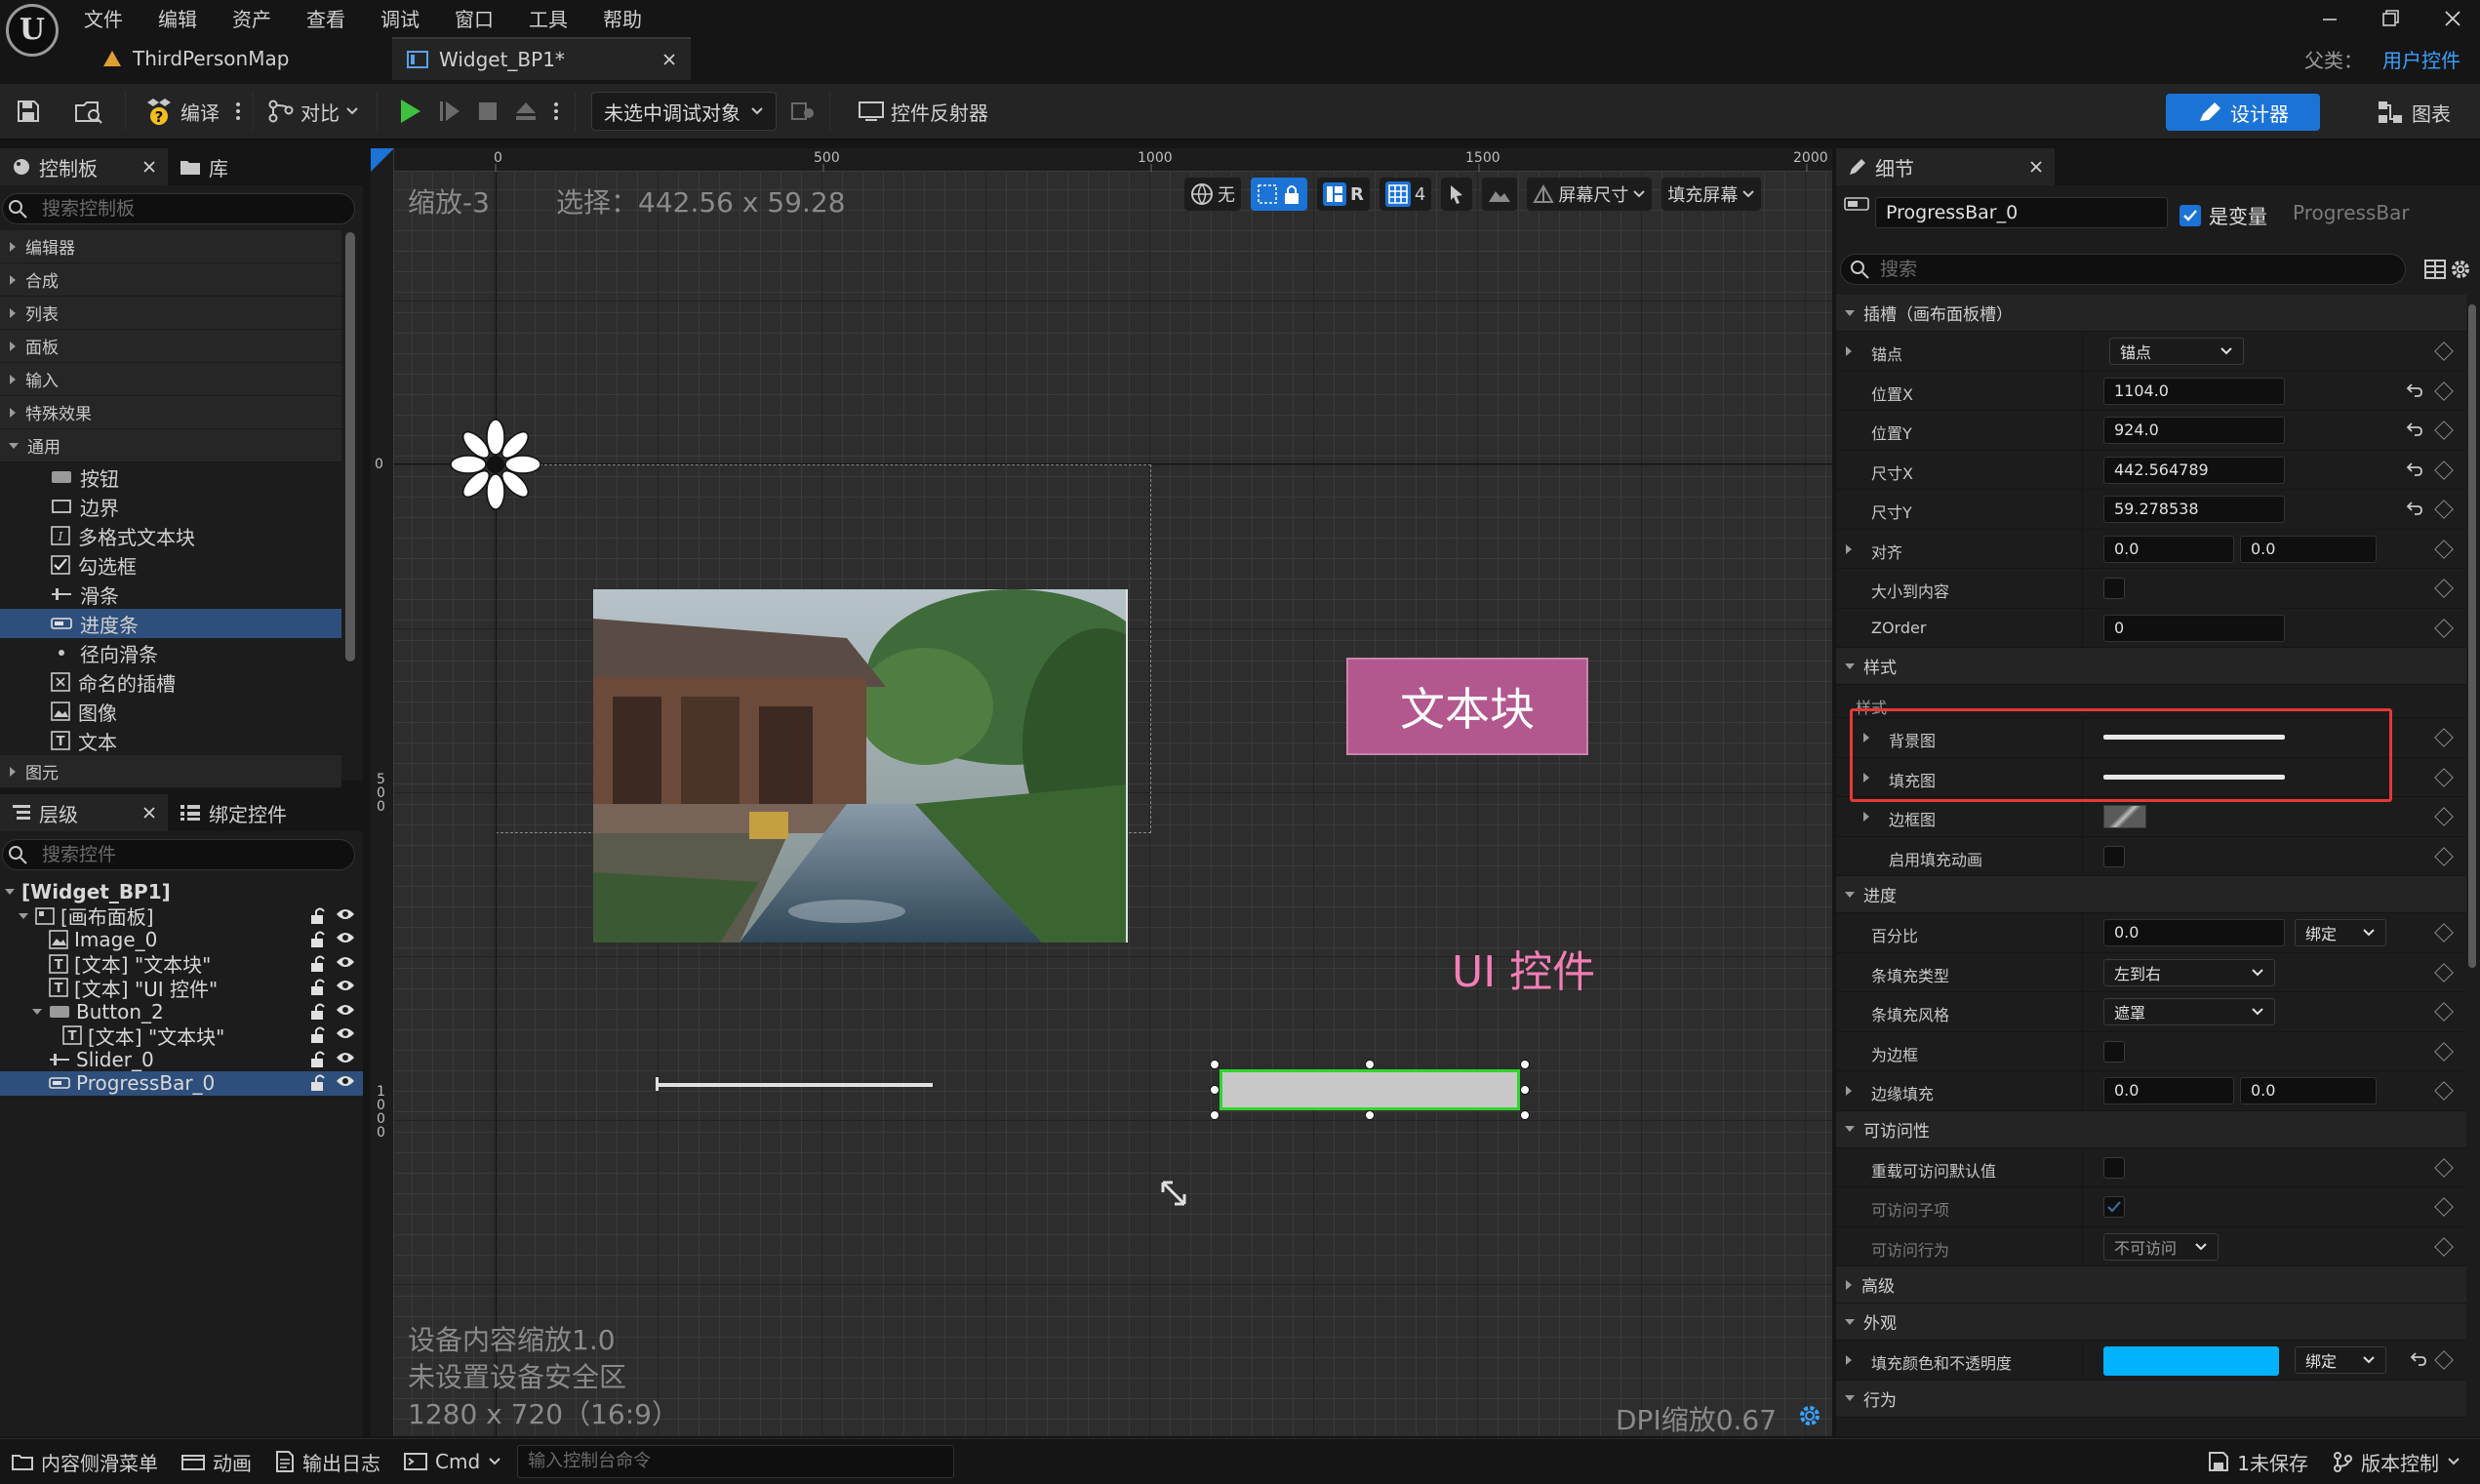  What do you see at coordinates (2161, 1246) in the screenshot?
I see `access-behavior-dropdown: 不可访问` at bounding box center [2161, 1246].